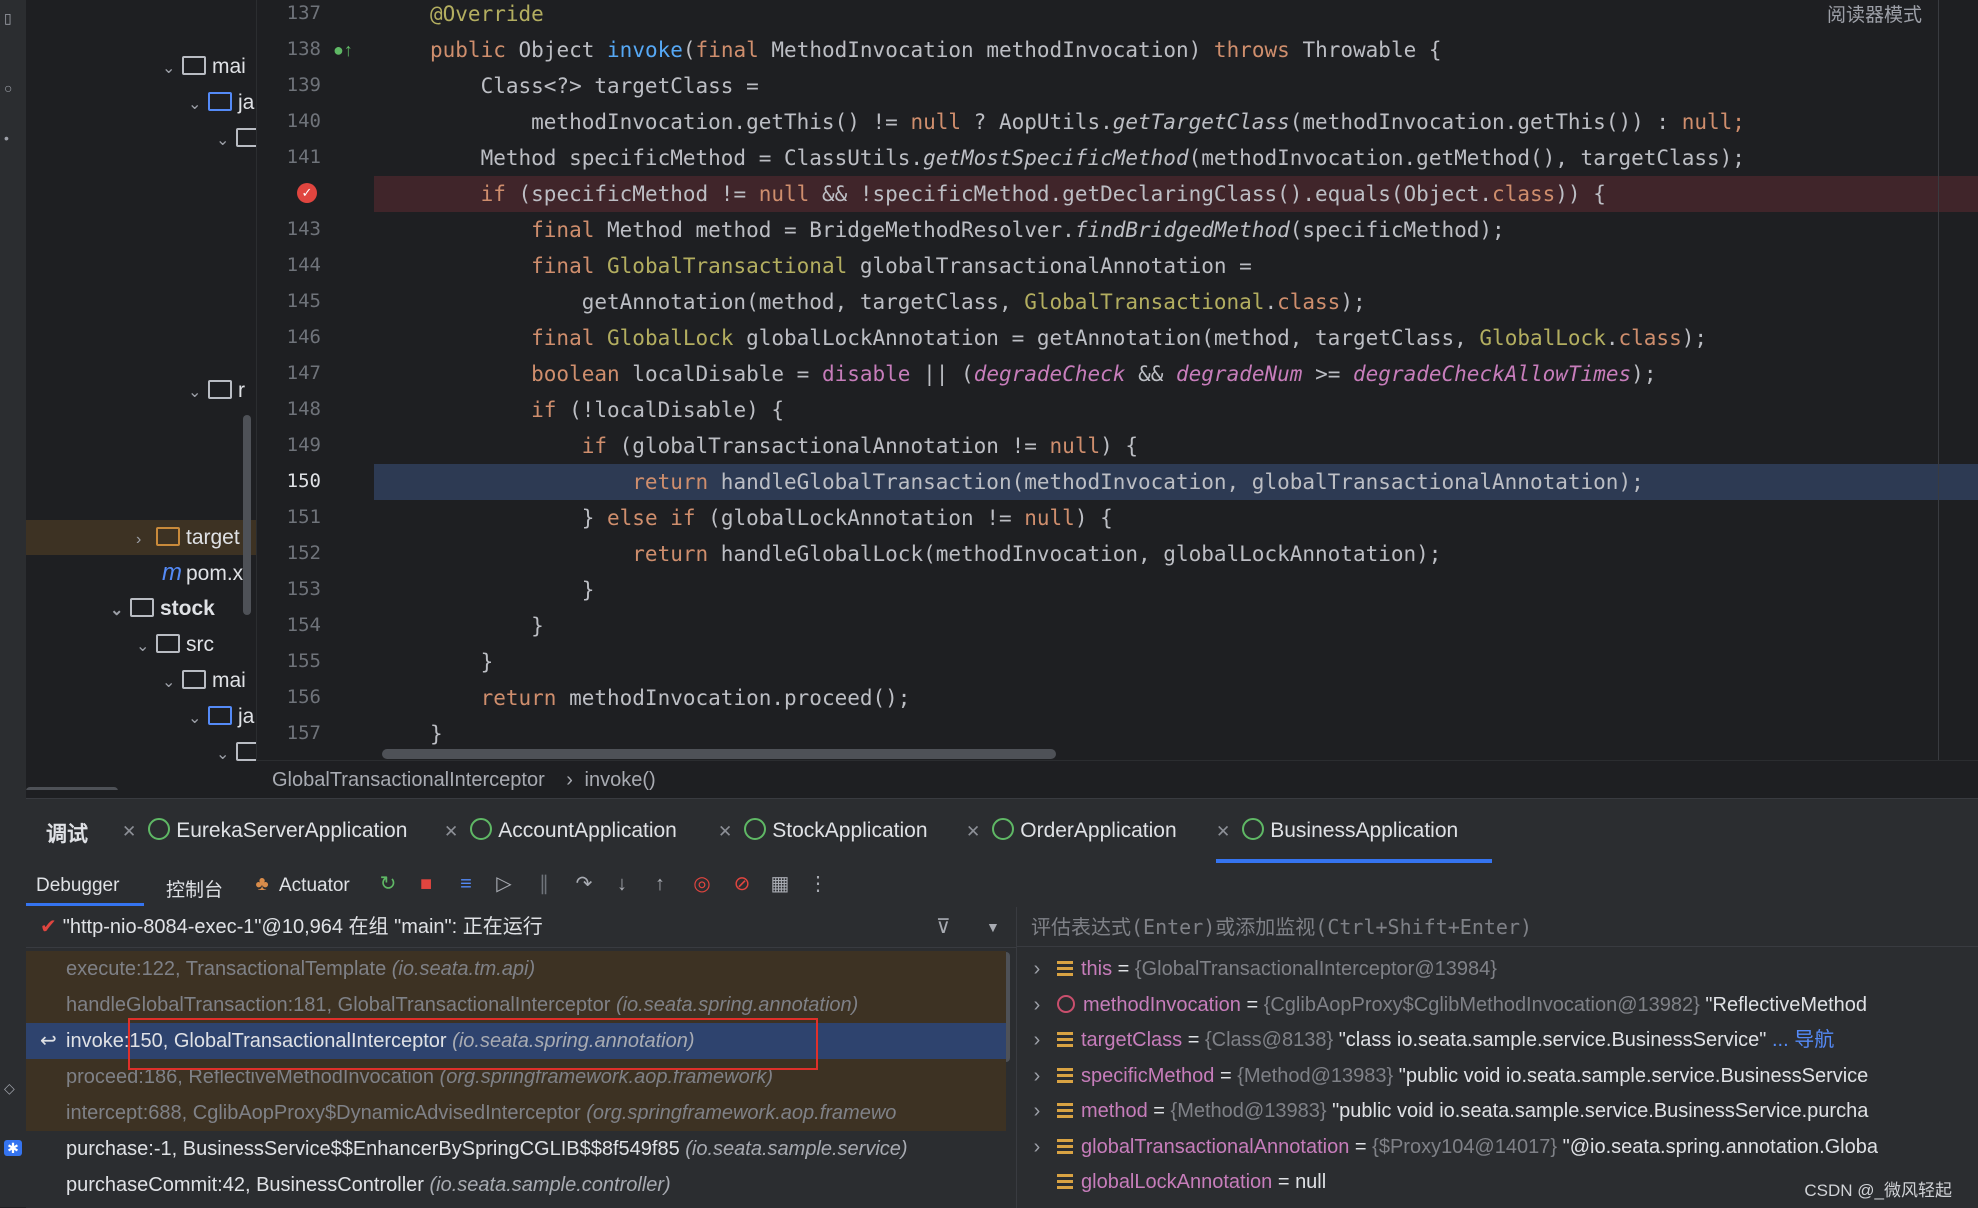  What do you see at coordinates (560, 831) in the screenshot?
I see `tab-session-accountapplication: ✕ AccountApplication` at bounding box center [560, 831].